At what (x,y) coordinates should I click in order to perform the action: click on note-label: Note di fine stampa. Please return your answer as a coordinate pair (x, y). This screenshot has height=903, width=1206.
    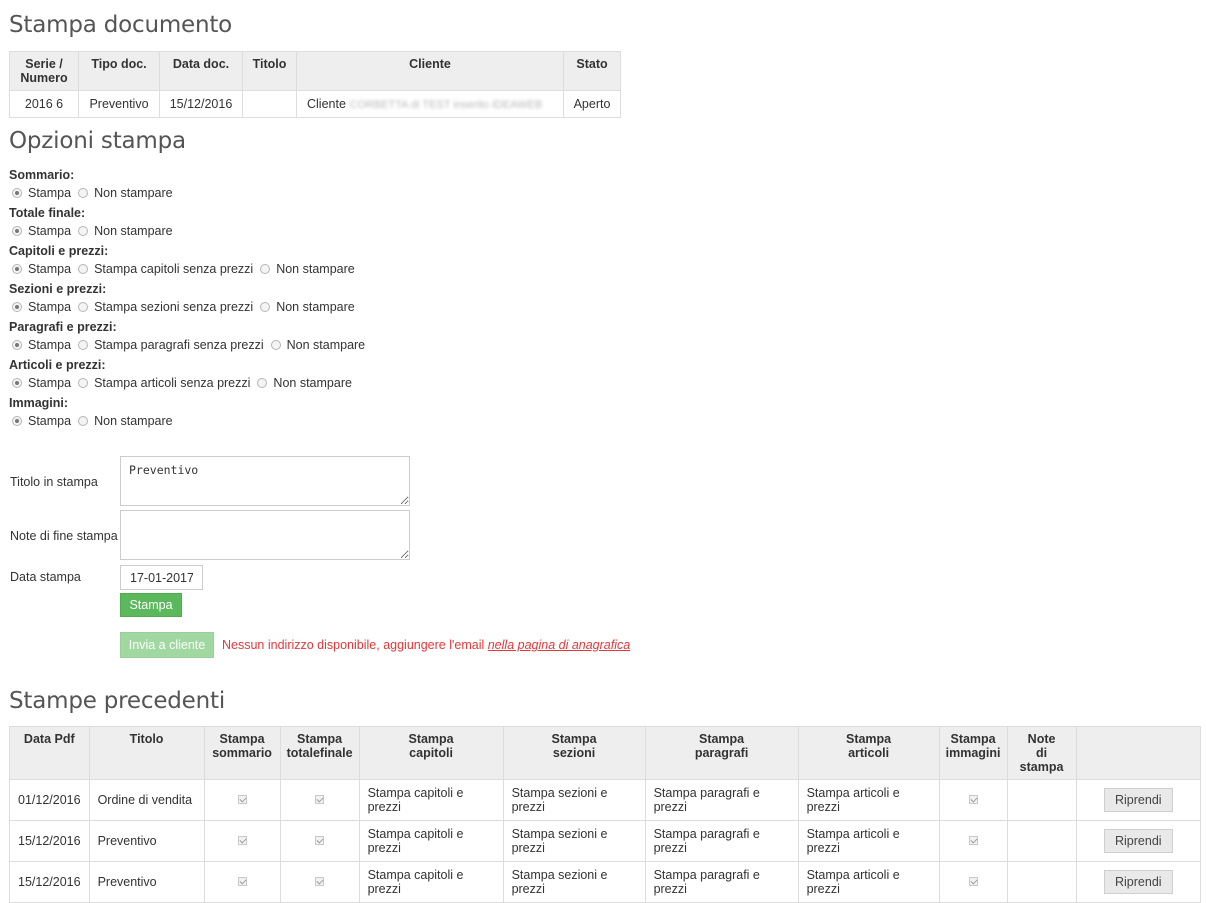
    Looking at the image, I should click on (64, 536).